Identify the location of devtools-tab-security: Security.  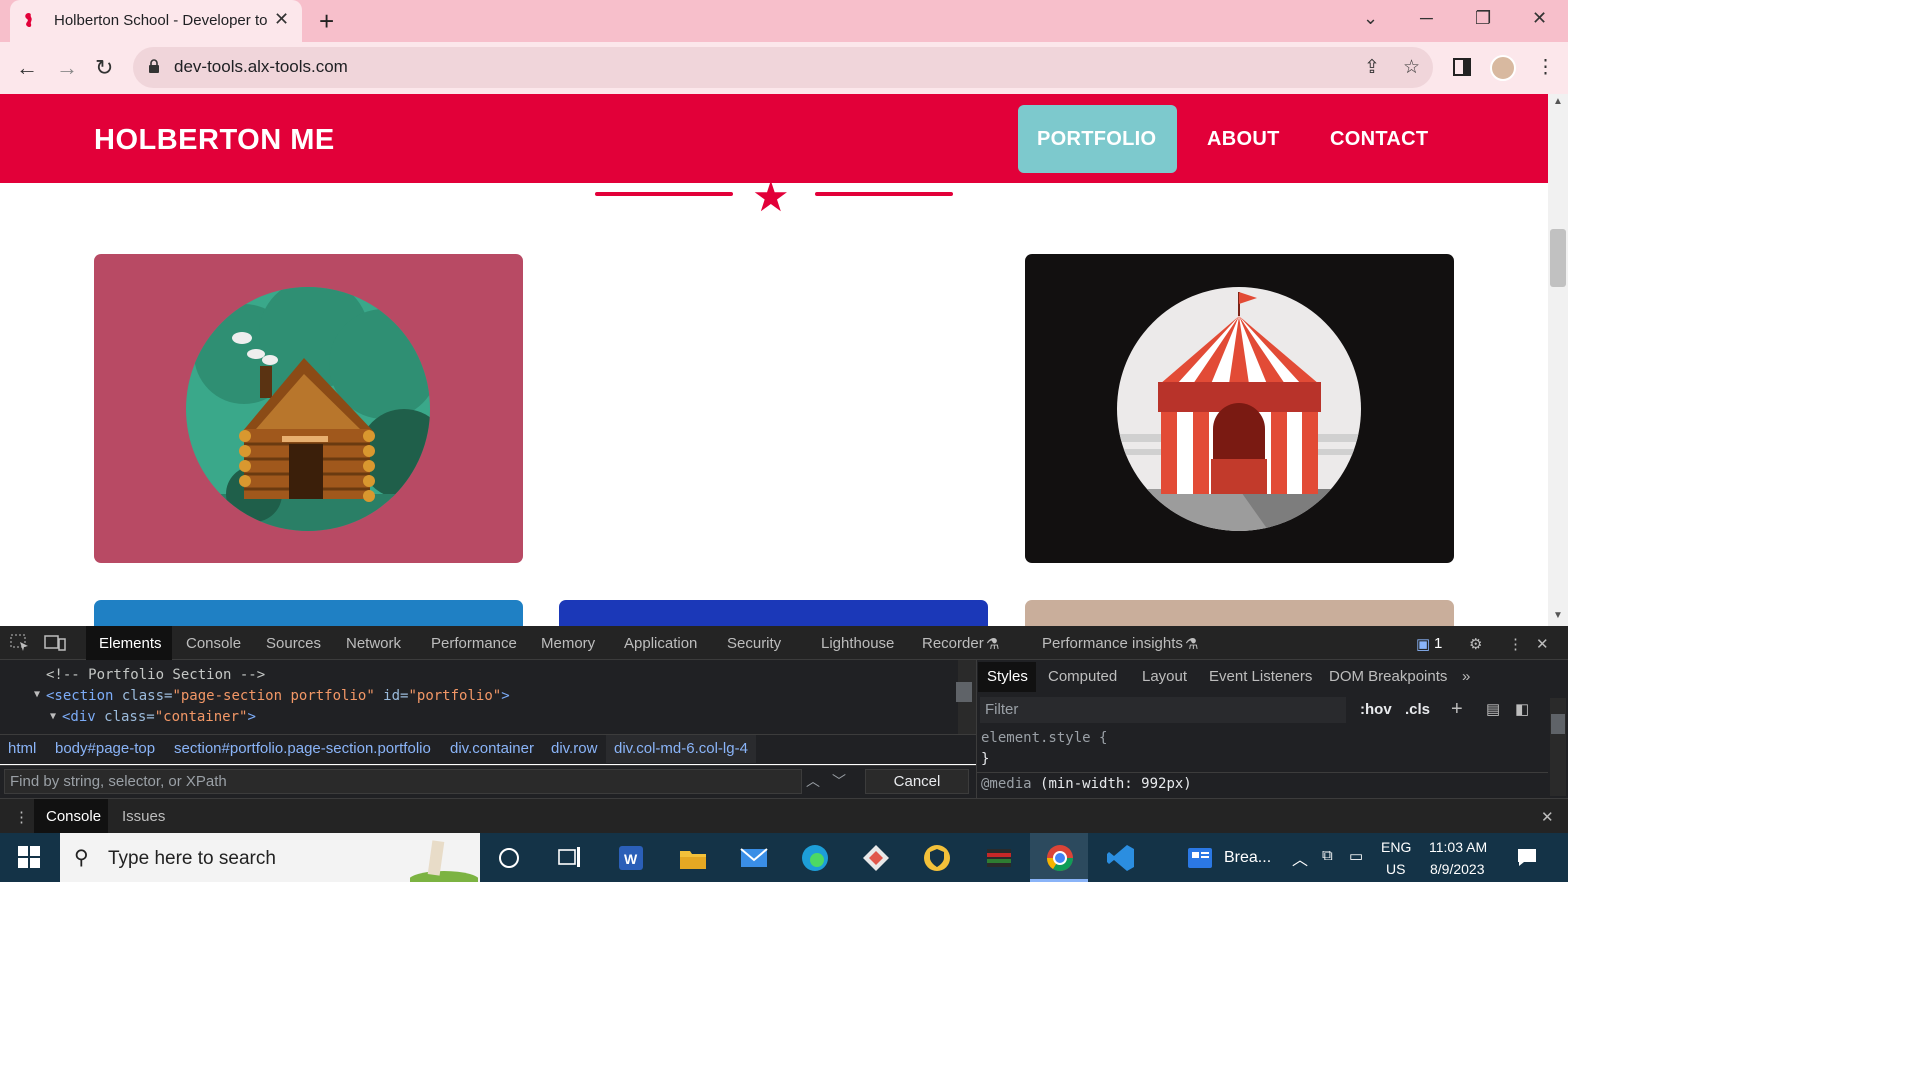
(754, 643).